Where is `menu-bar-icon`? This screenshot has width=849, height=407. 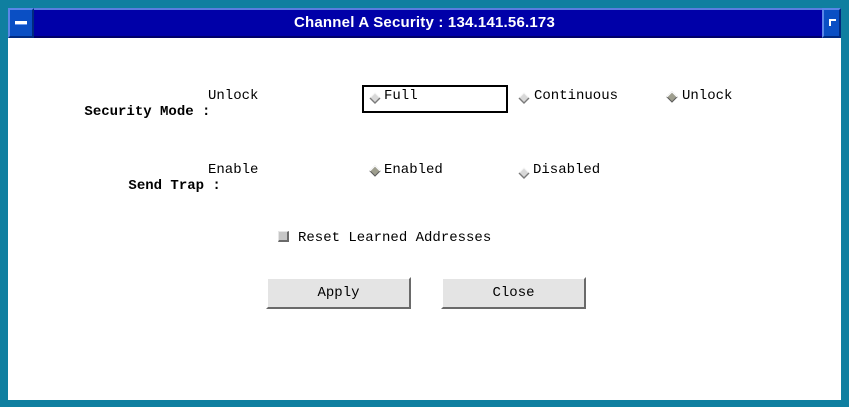 menu-bar-icon is located at coordinates (21, 23).